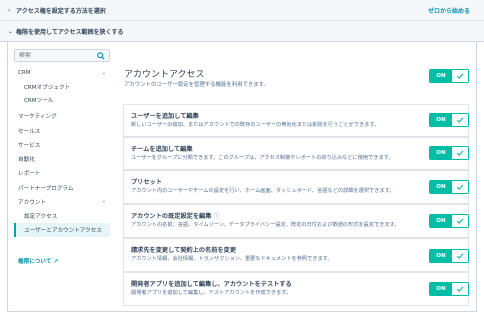 The width and height of the screenshot is (484, 316). Describe the element at coordinates (47, 87) in the screenshot. I see `sidebar-item-crm-objects: CRMオブジェクト` at that location.